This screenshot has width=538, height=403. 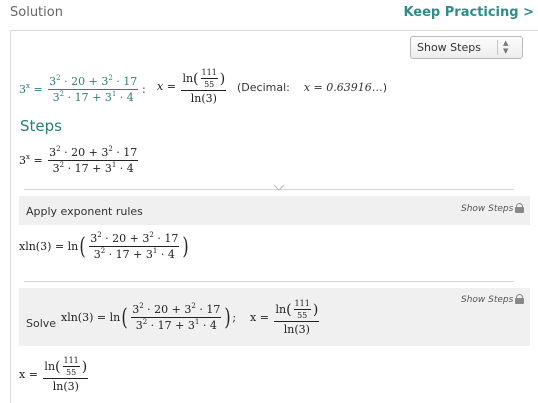 What do you see at coordinates (506, 47) in the screenshot?
I see `select-updown-icon: ▲ ▼` at bounding box center [506, 47].